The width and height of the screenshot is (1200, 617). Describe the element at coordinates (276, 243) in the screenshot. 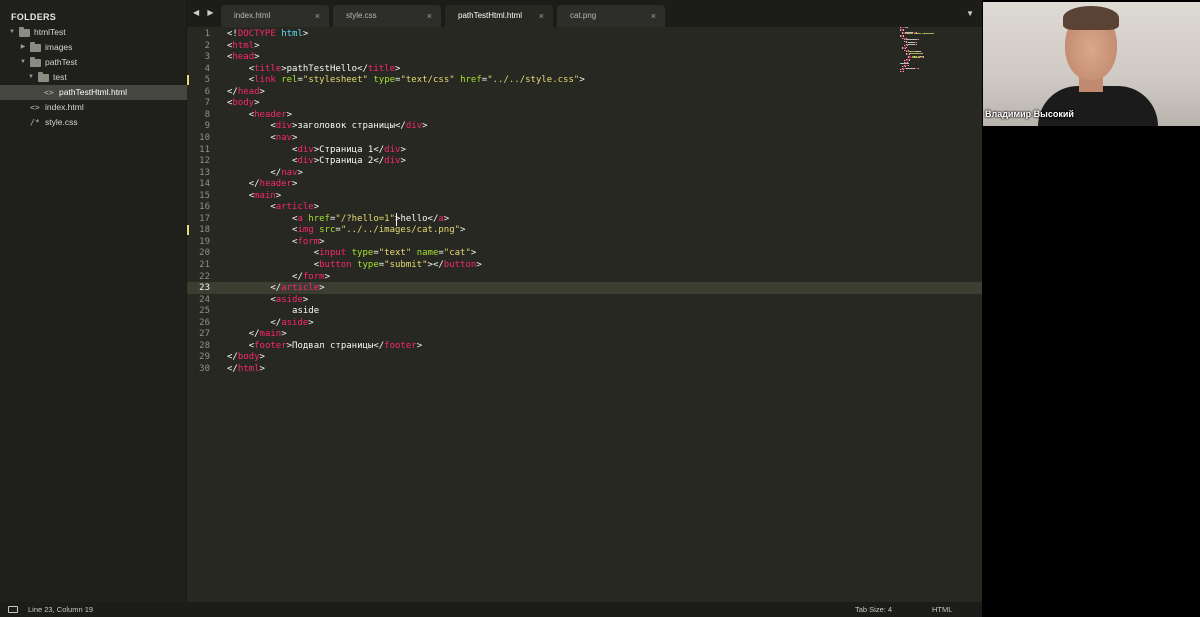

I see `code-line: <form>` at that location.